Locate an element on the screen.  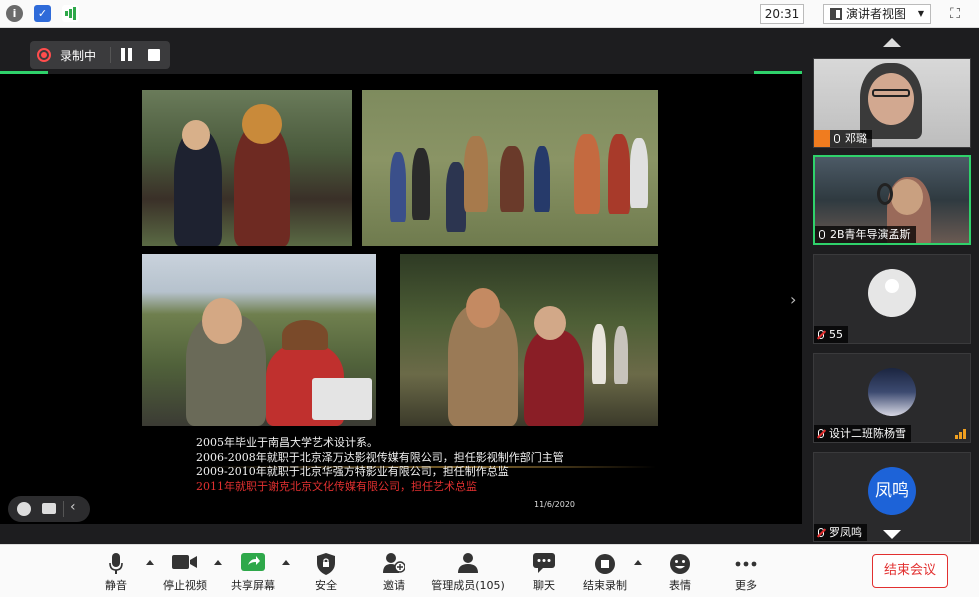
participant-name: 罗凤鸣 is located at coordinates (845, 532).